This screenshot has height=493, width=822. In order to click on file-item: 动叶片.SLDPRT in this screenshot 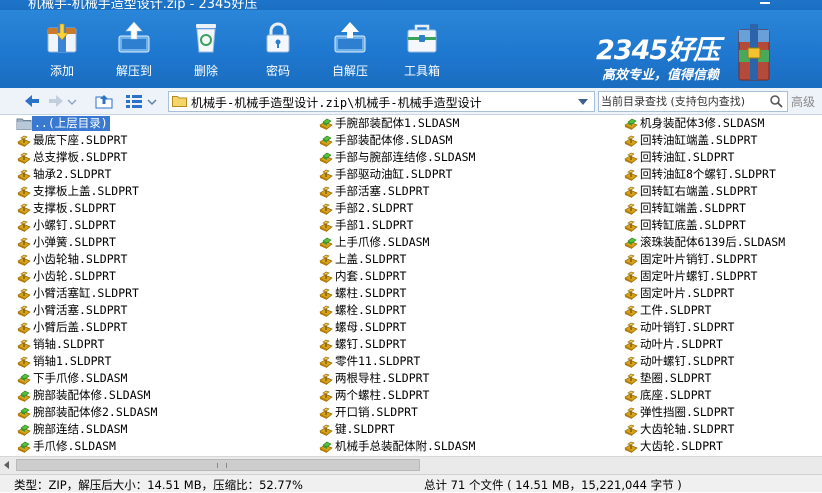, I will do `click(722, 344)`.